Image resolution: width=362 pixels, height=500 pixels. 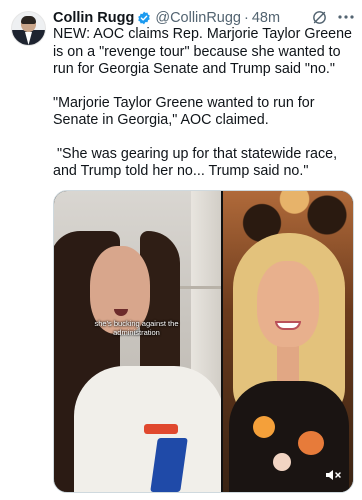 I want to click on portrait-face, so click(x=288, y=304).